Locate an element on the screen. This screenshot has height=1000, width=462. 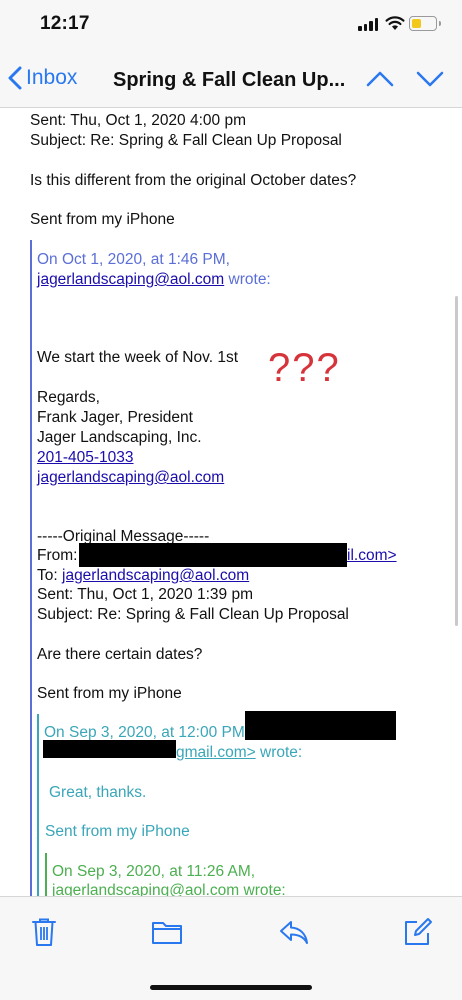
quote3-wrote: wrote: is located at coordinates (264, 889).